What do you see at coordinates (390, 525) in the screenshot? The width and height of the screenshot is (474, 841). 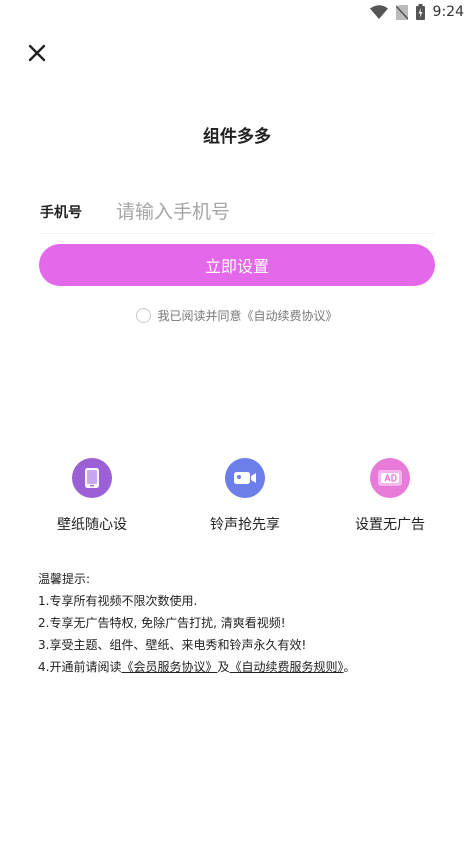 I see `feature-label: 设置无广告` at bounding box center [390, 525].